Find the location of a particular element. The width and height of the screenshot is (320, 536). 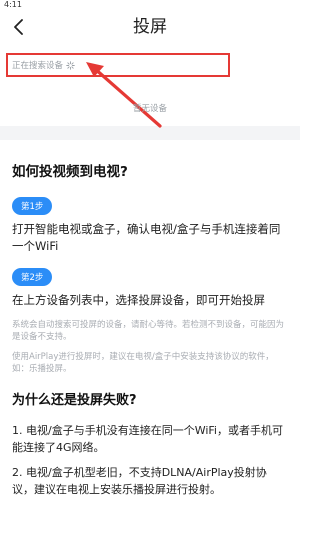

step-1-text: 打开智能电视或盒子，确认电视/盒子与手机连接着同一个WiFi is located at coordinates (146, 237).